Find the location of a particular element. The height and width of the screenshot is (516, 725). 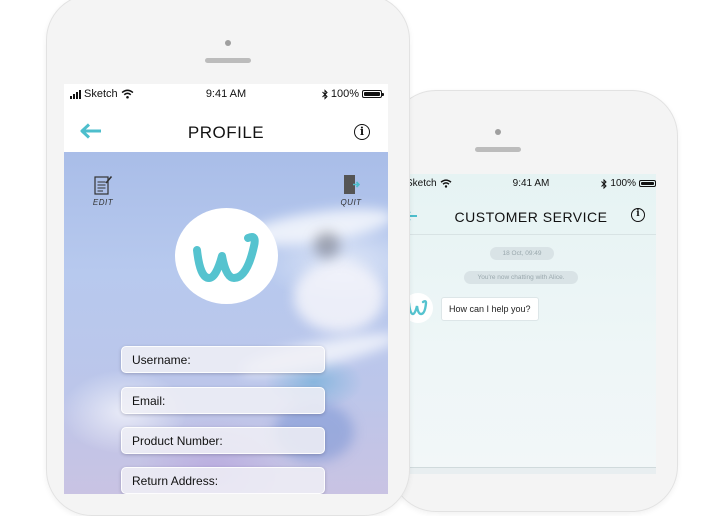

quit-button: QUIT is located at coordinates (351, 190).